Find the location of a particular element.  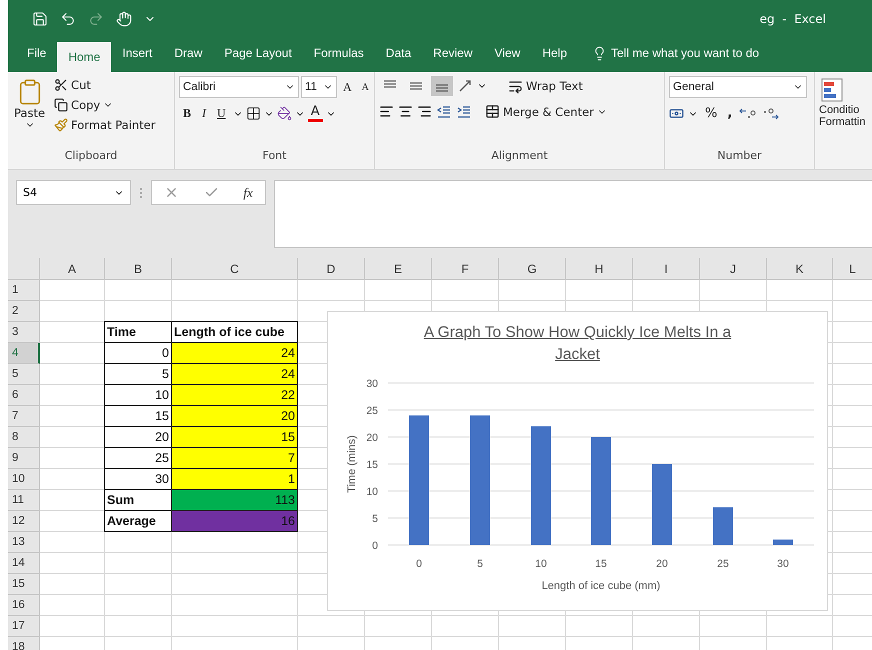

increase-decimal-icon is located at coordinates (748, 113).